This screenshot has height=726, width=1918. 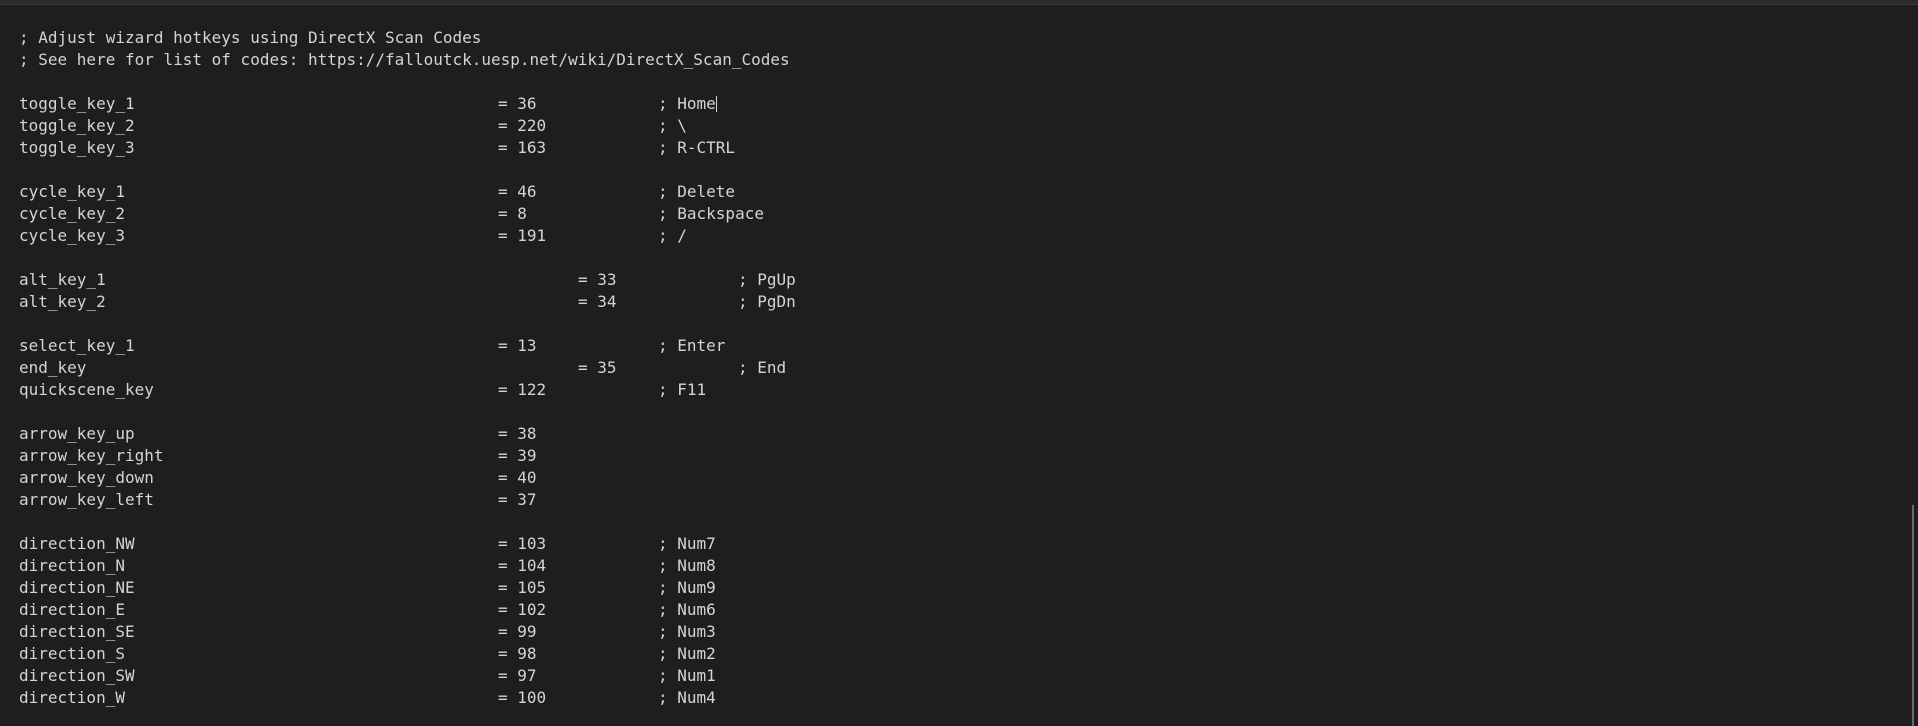 I want to click on inline-comment: ; Home, so click(x=687, y=103).